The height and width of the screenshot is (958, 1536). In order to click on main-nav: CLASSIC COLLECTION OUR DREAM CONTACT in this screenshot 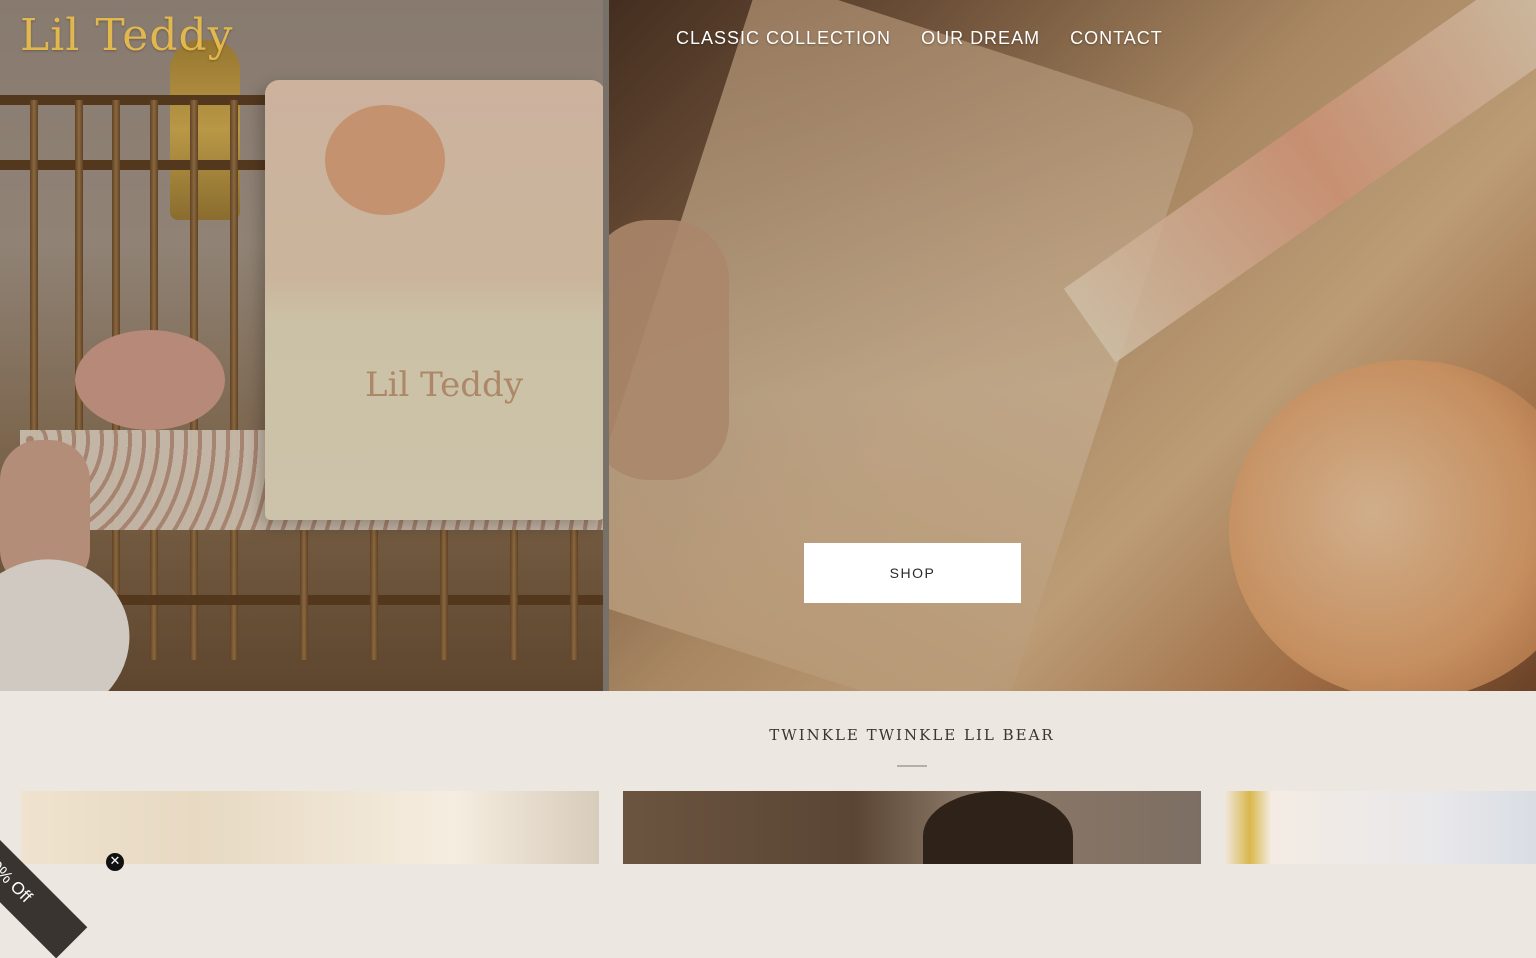, I will do `click(919, 38)`.